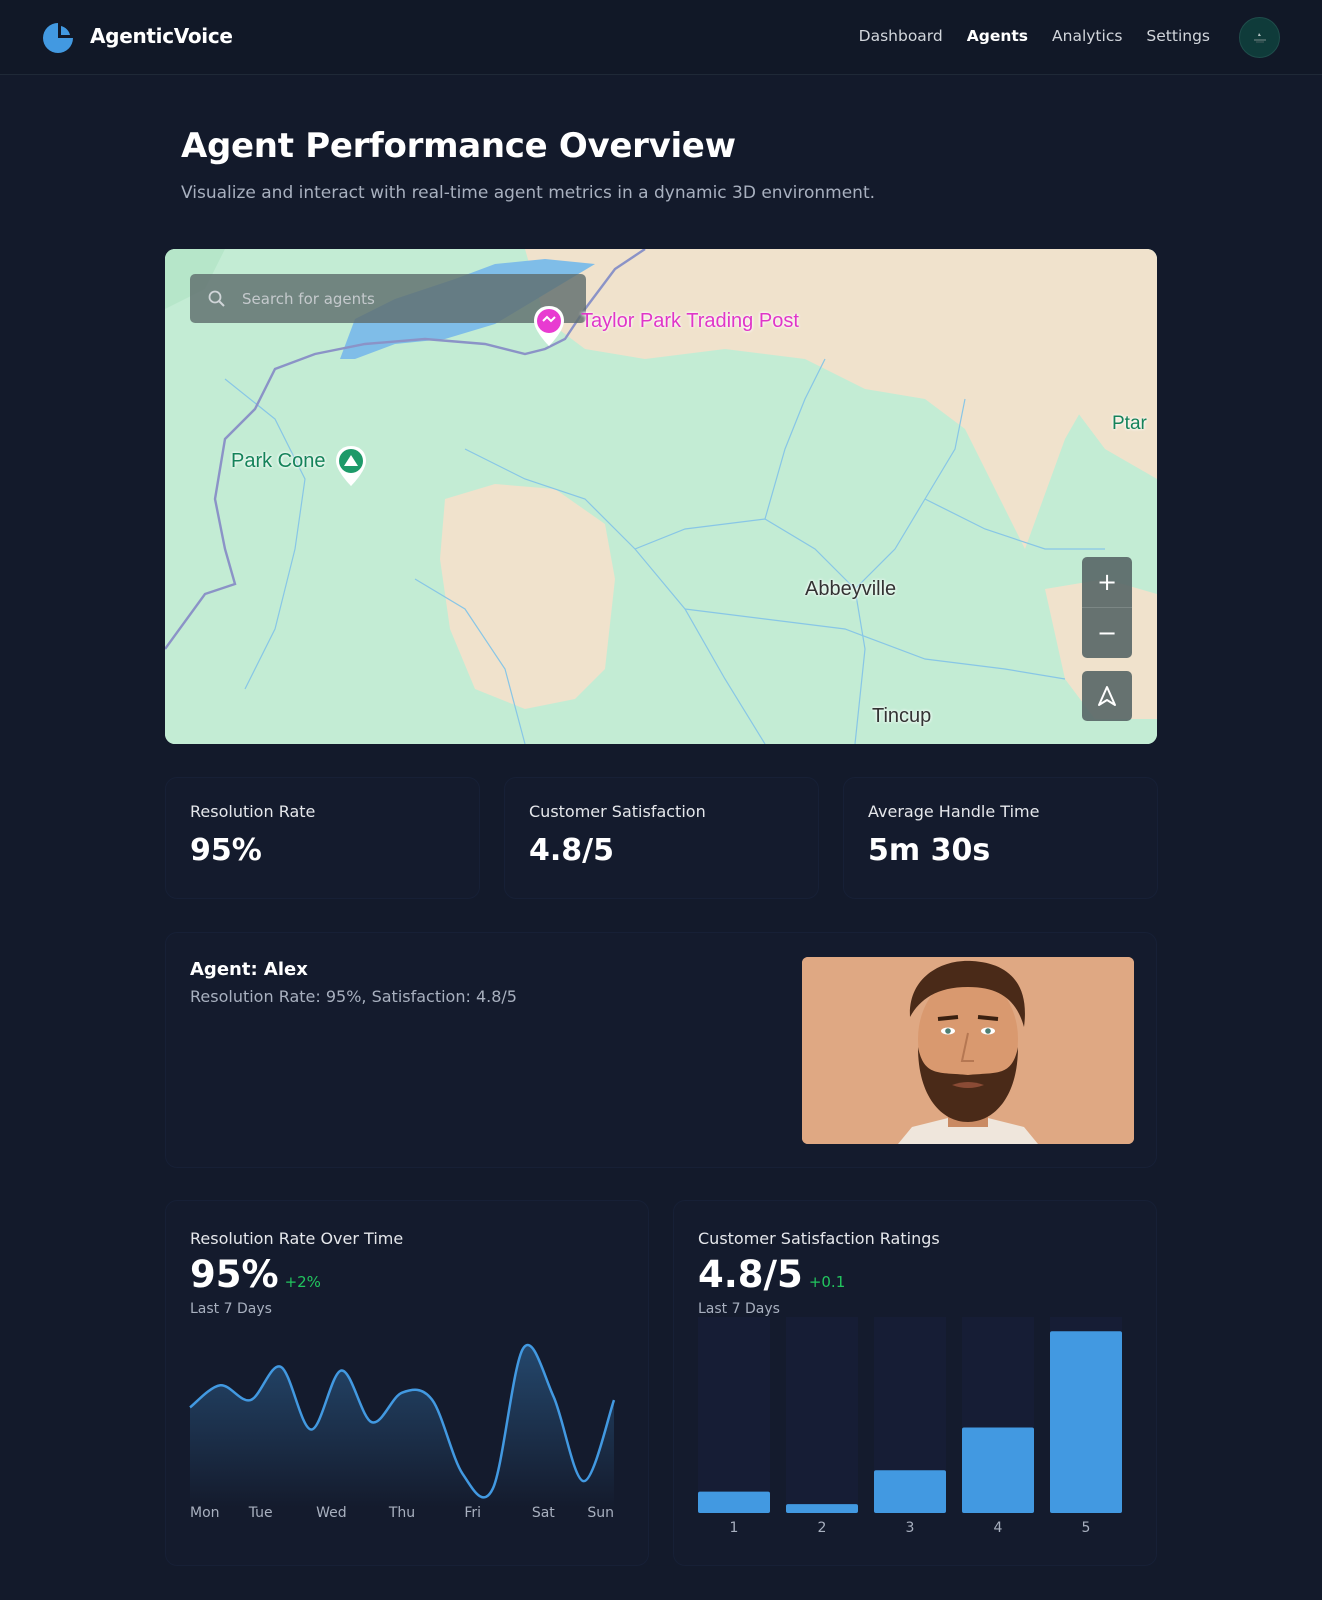 The image size is (1322, 1600). Describe the element at coordinates (351, 466) in the screenshot. I see `peak-marker-icon` at that location.